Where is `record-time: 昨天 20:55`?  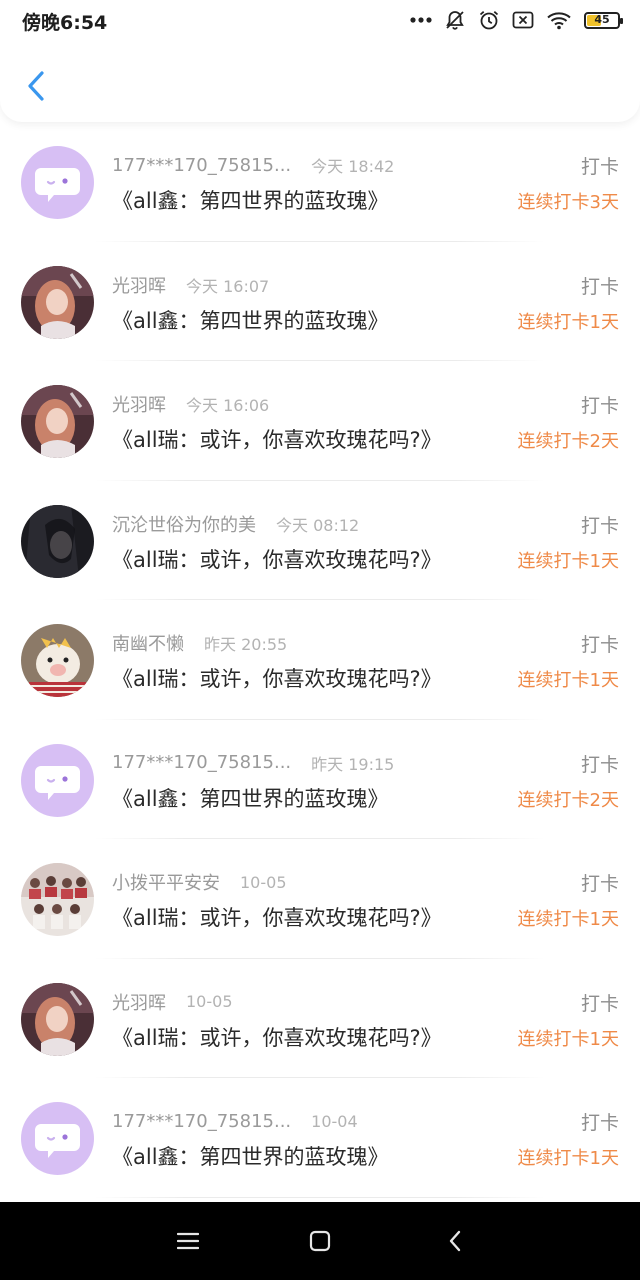 record-time: 昨天 20:55 is located at coordinates (246, 644).